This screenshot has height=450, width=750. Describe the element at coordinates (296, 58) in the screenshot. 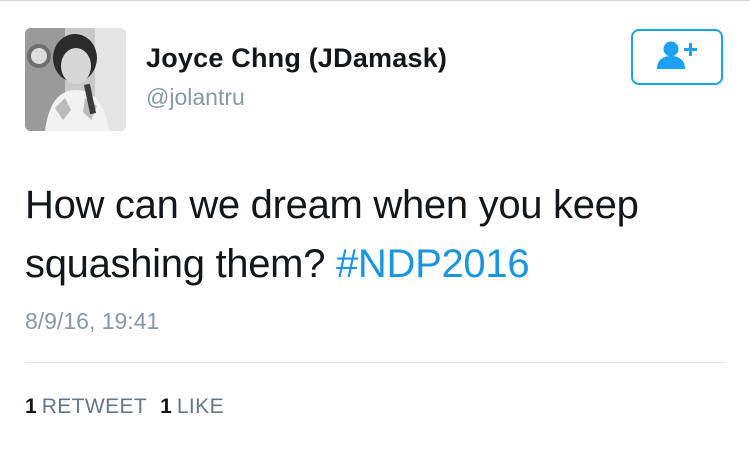

I see `display-name: Joyce Chng (JDamask)` at that location.